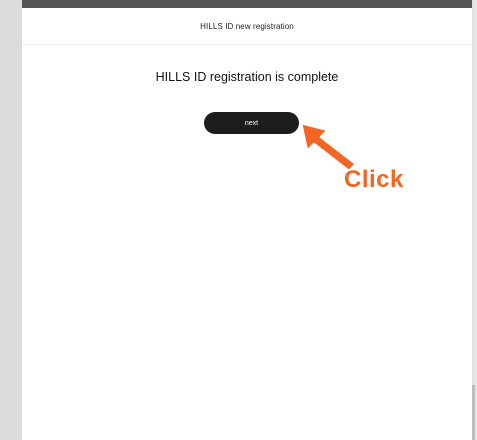  I want to click on page-header: HILLS ID new registration, so click(247, 26).